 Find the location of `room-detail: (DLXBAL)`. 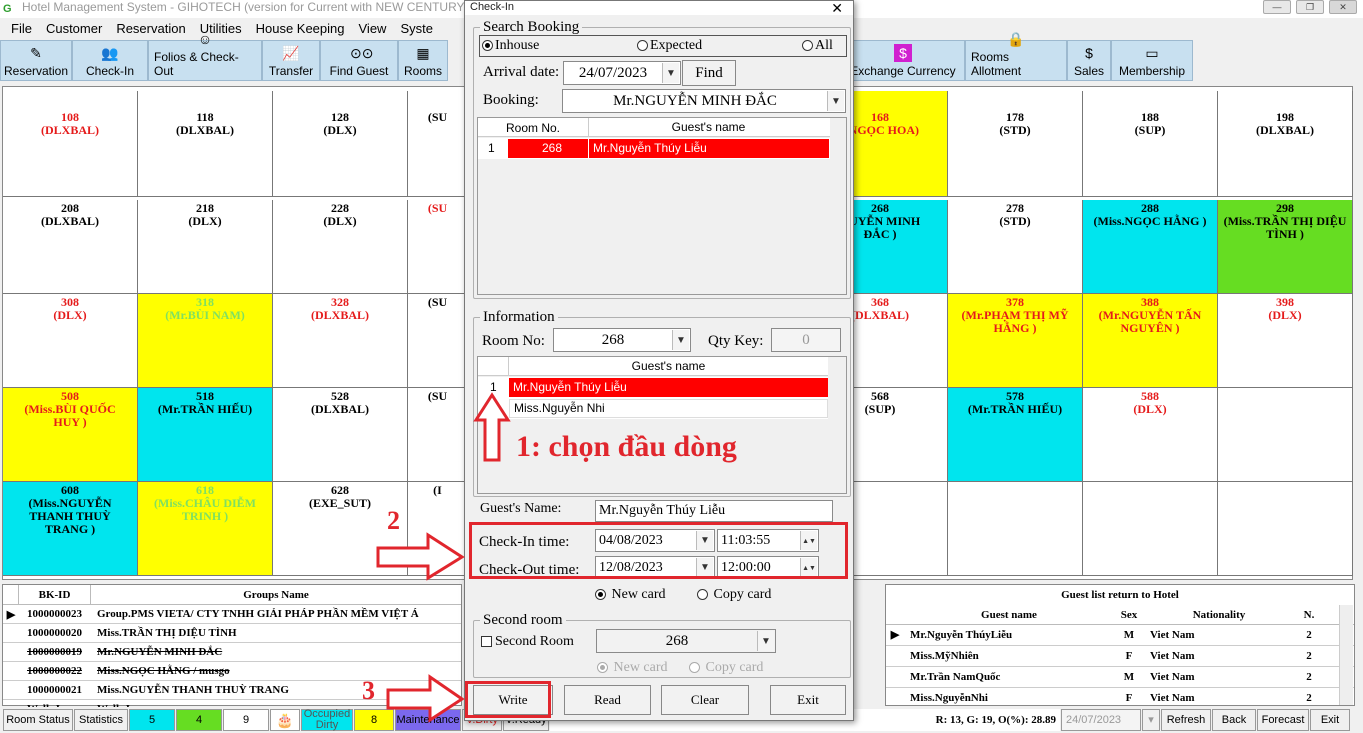

room-detail: (DLXBAL) is located at coordinates (69, 221).